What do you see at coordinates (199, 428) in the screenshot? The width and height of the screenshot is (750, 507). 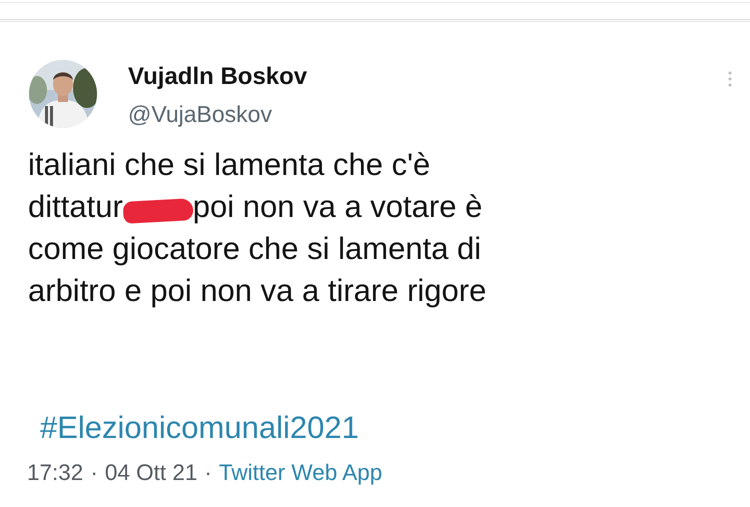 I see `hashtag-link: #Elezionicomunali2021` at bounding box center [199, 428].